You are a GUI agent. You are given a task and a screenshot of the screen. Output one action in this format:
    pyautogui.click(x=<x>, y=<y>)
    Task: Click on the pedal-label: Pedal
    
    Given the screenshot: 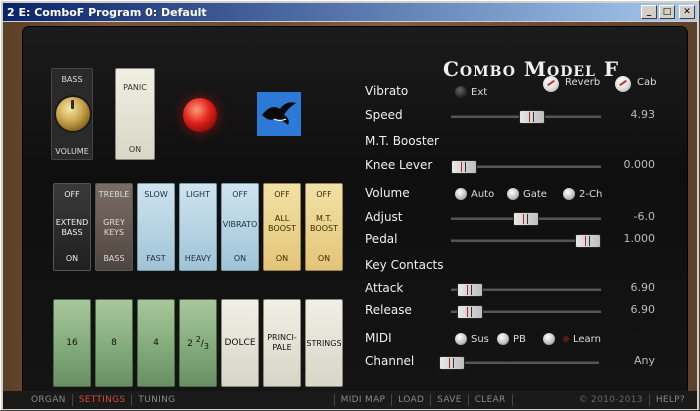 What is the action you would take?
    pyautogui.click(x=381, y=239)
    